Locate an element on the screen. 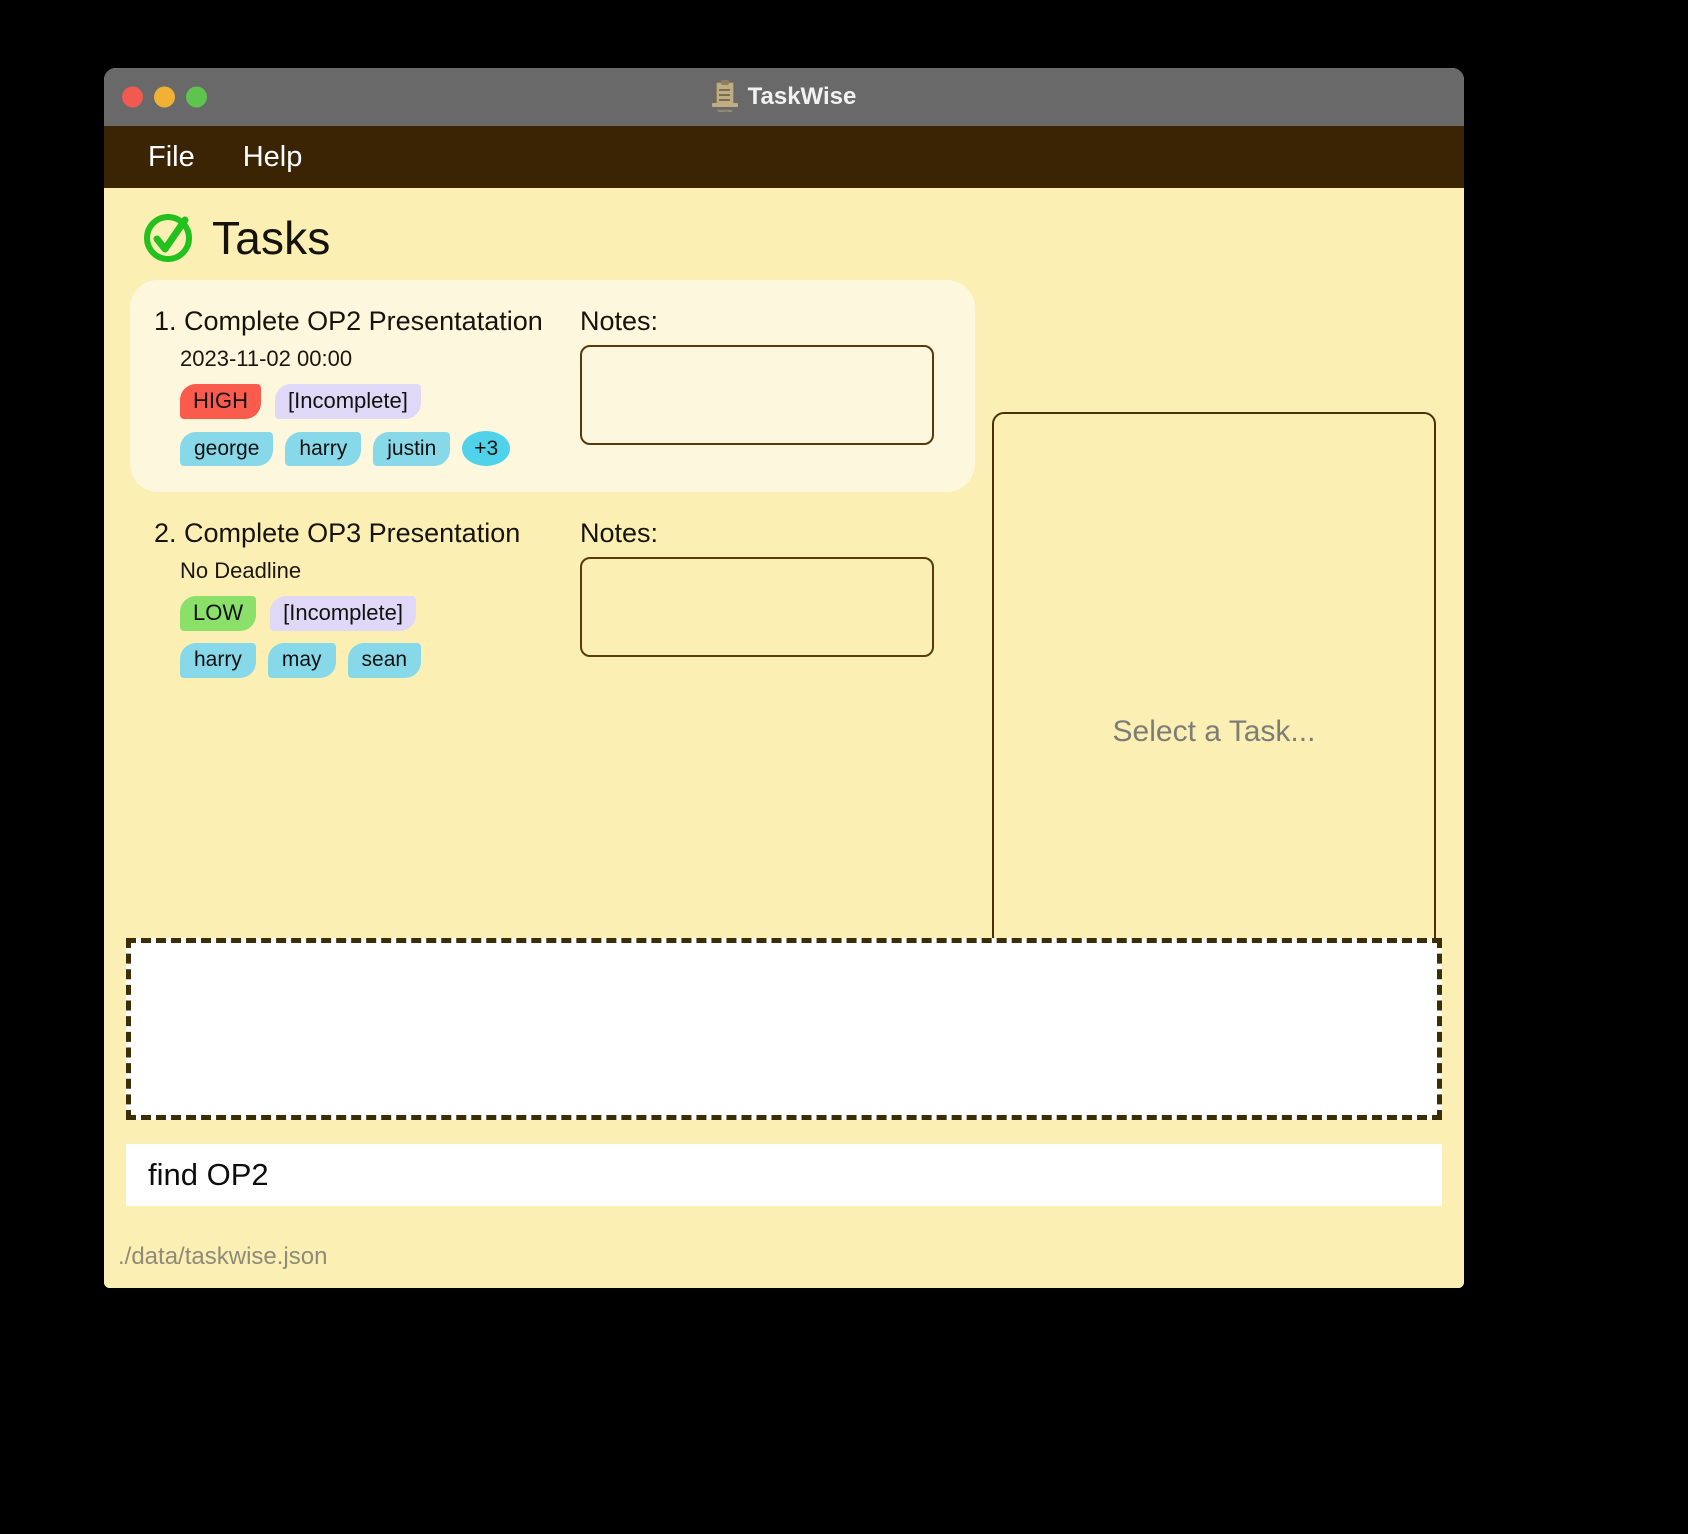 The width and height of the screenshot is (1688, 1534). assignee-chip: george is located at coordinates (227, 448).